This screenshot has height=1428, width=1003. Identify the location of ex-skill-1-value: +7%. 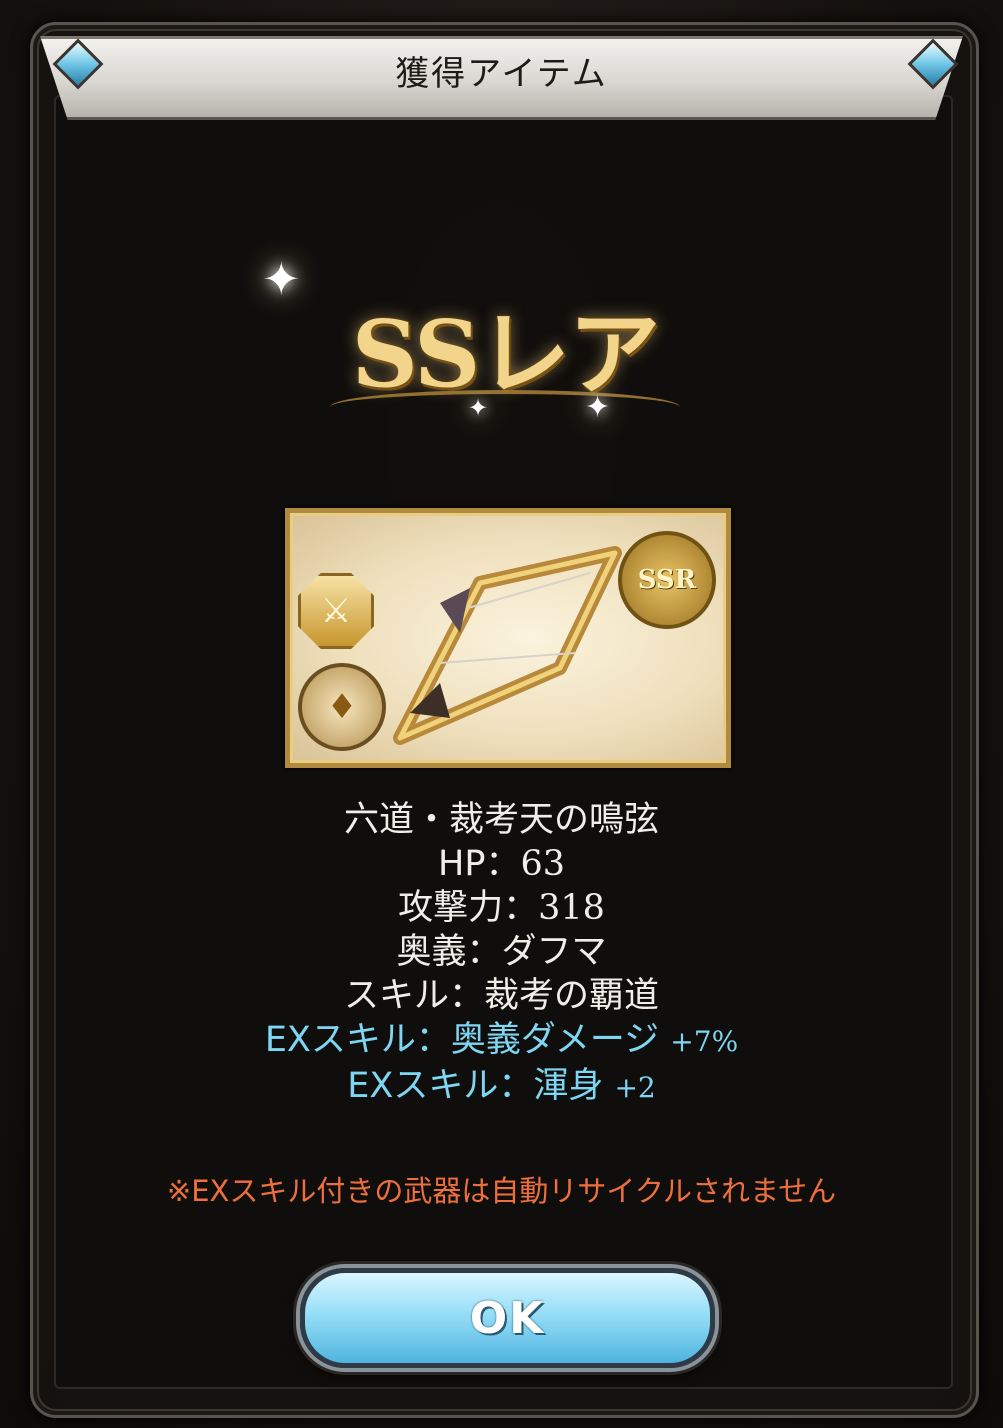
(704, 1041).